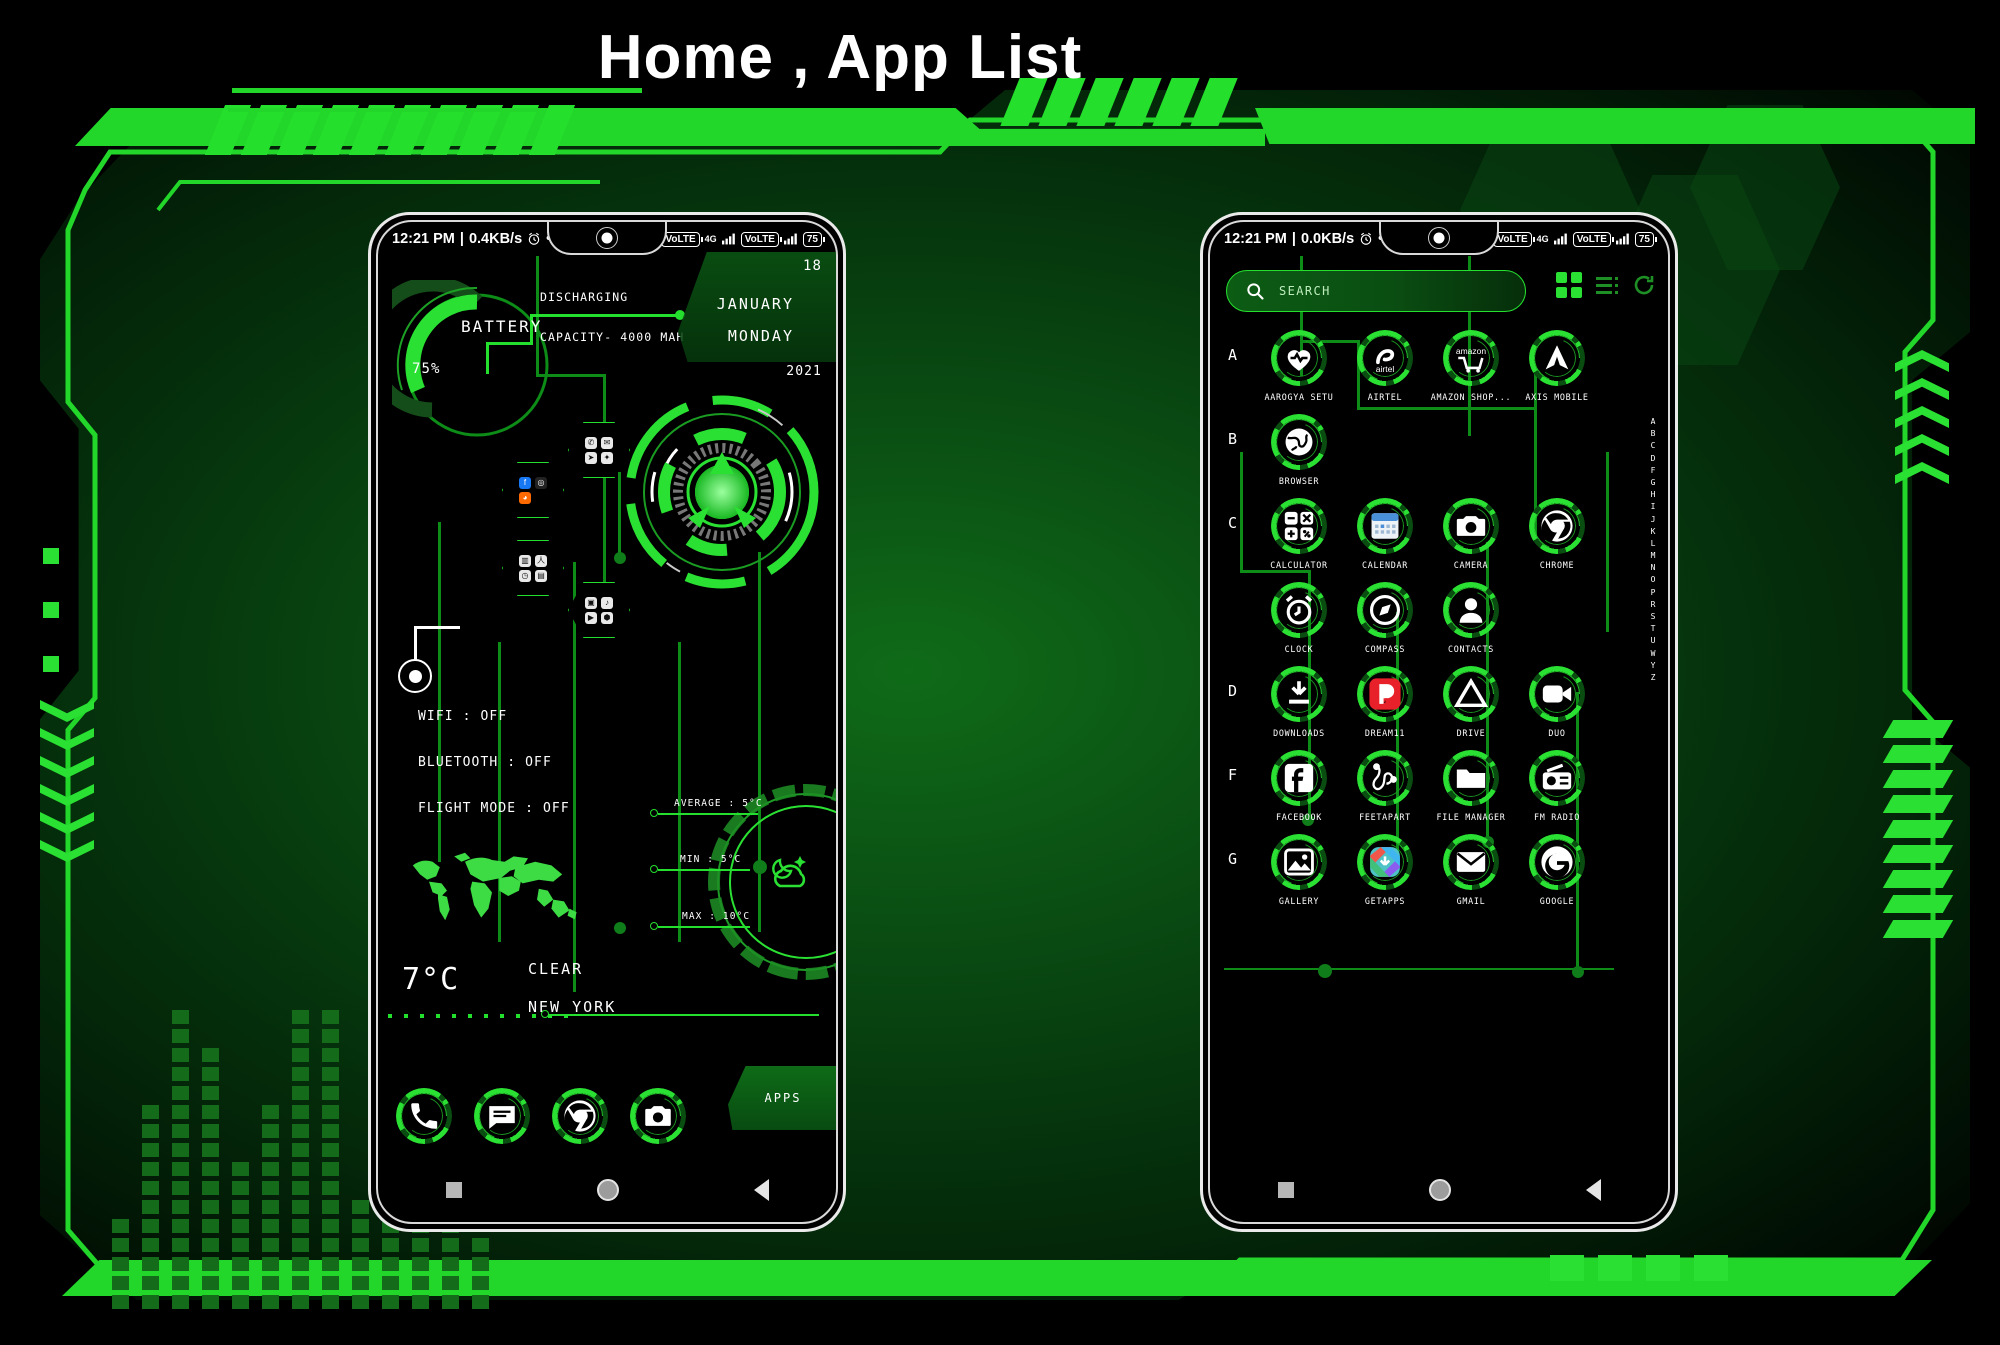 This screenshot has height=1345, width=2000. What do you see at coordinates (1299, 450) in the screenshot?
I see `app-item-browser: BROWSER` at bounding box center [1299, 450].